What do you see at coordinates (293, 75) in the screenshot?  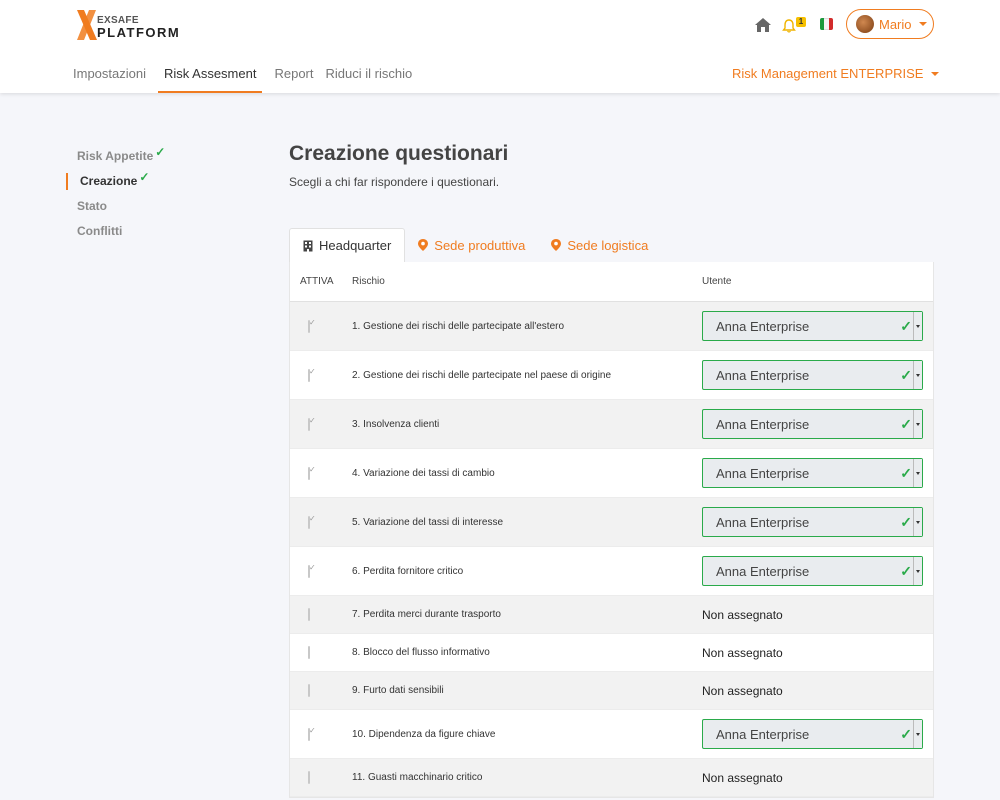 I see `nav-item-report: Report` at bounding box center [293, 75].